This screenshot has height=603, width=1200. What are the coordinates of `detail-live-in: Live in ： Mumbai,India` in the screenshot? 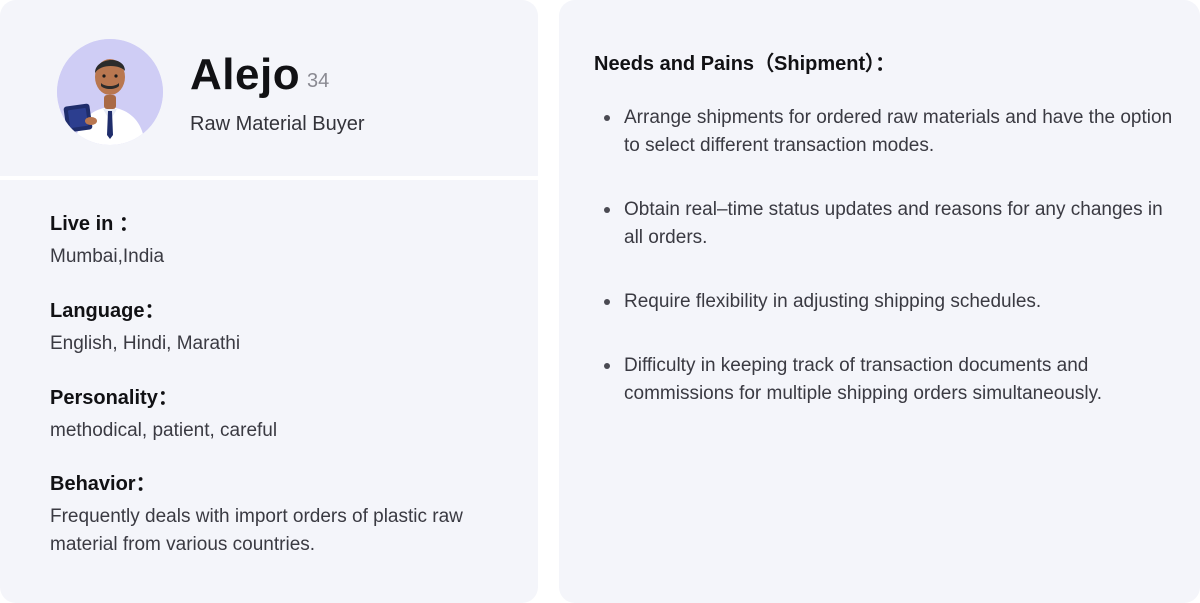 It's located at (280, 241).